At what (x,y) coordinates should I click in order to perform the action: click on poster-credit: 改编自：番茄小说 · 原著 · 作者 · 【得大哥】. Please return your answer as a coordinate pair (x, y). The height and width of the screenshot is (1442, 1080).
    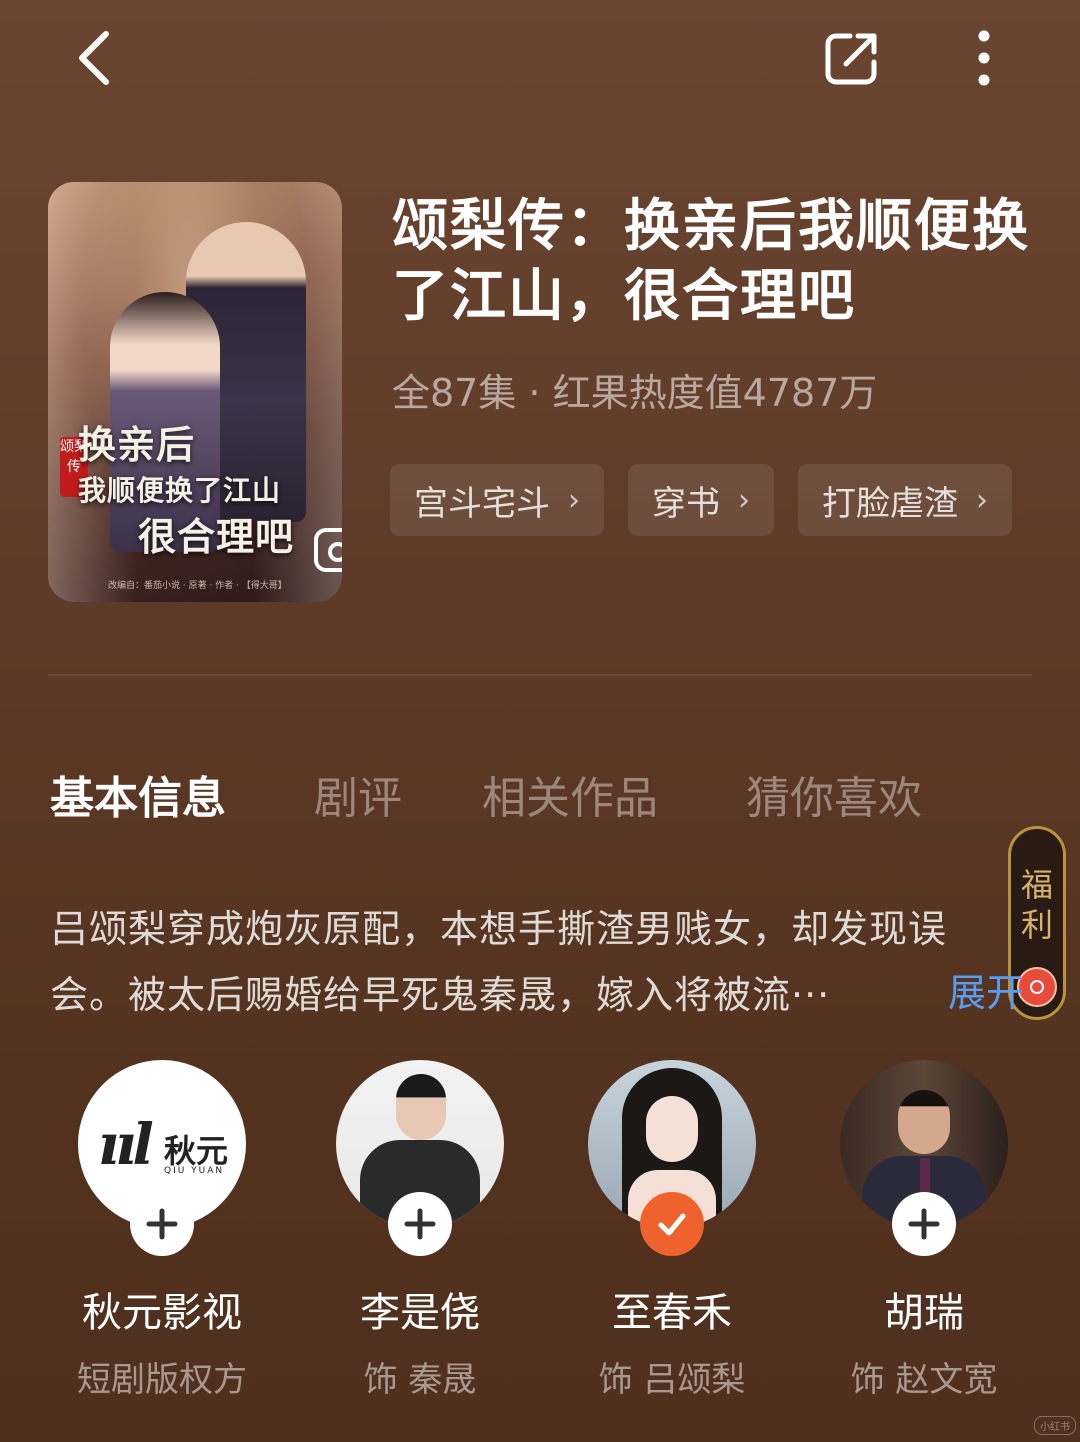
    Looking at the image, I should click on (197, 586).